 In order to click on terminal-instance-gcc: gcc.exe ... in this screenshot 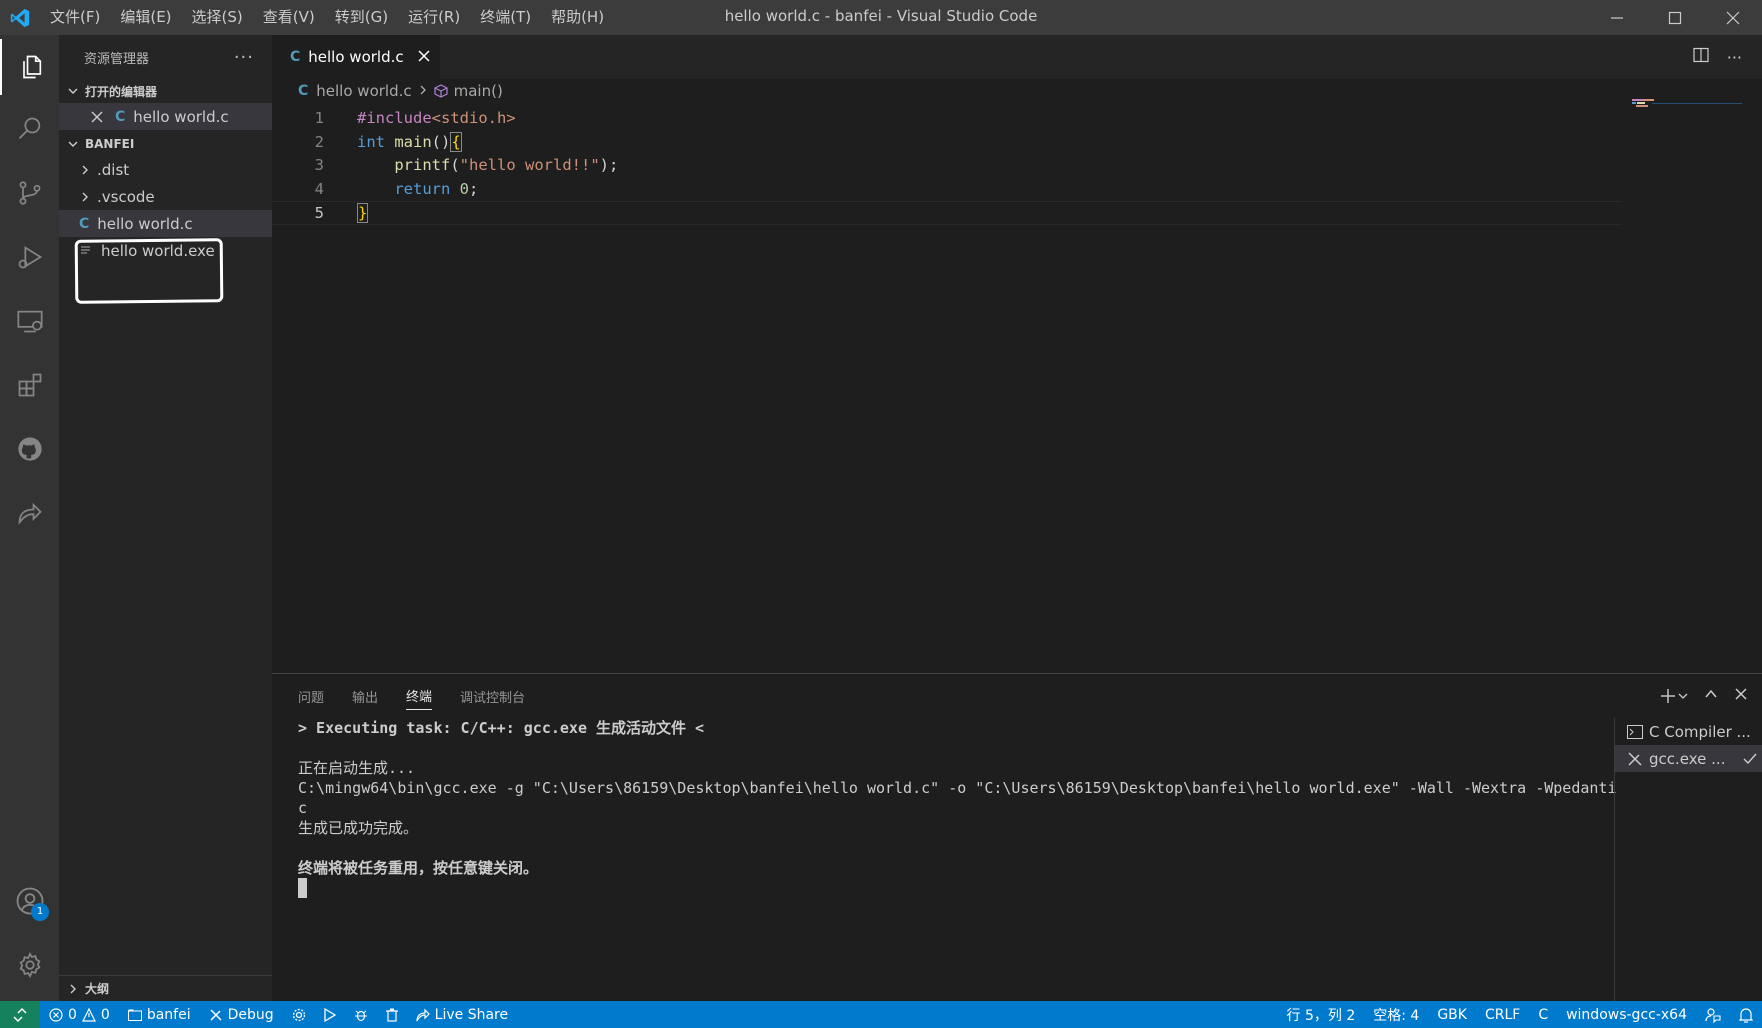, I will do `click(1688, 758)`.